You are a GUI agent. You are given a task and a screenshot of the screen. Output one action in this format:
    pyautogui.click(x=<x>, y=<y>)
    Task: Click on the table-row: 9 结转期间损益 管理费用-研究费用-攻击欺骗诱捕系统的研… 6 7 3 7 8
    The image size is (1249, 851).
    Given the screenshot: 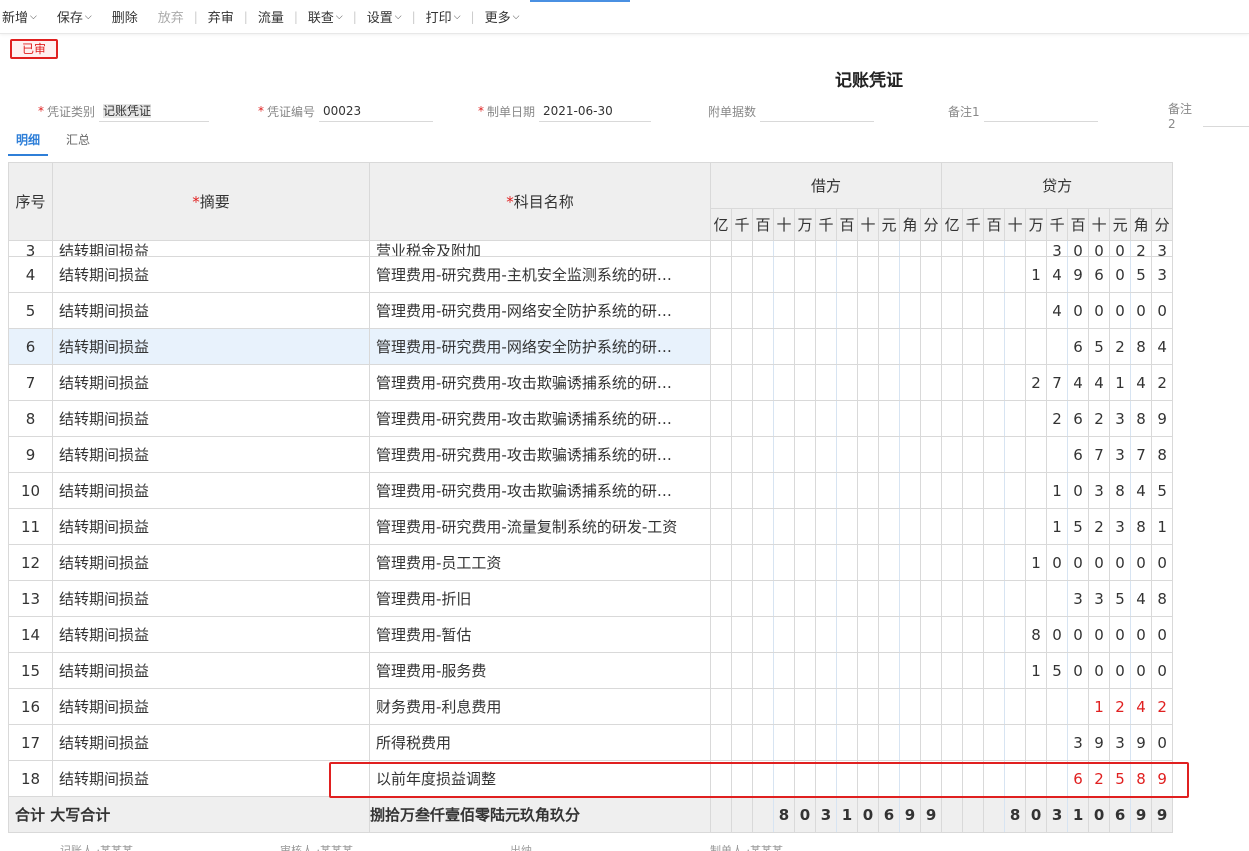 What is the action you would take?
    pyautogui.click(x=591, y=454)
    